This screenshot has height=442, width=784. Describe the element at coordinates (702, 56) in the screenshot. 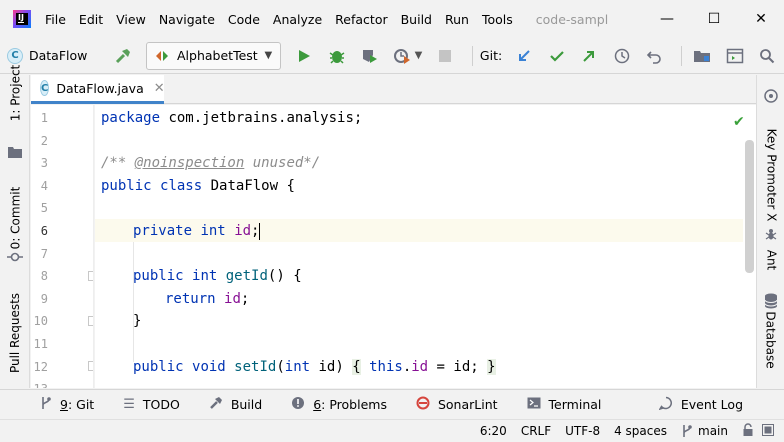

I see `project-structure-icon` at that location.